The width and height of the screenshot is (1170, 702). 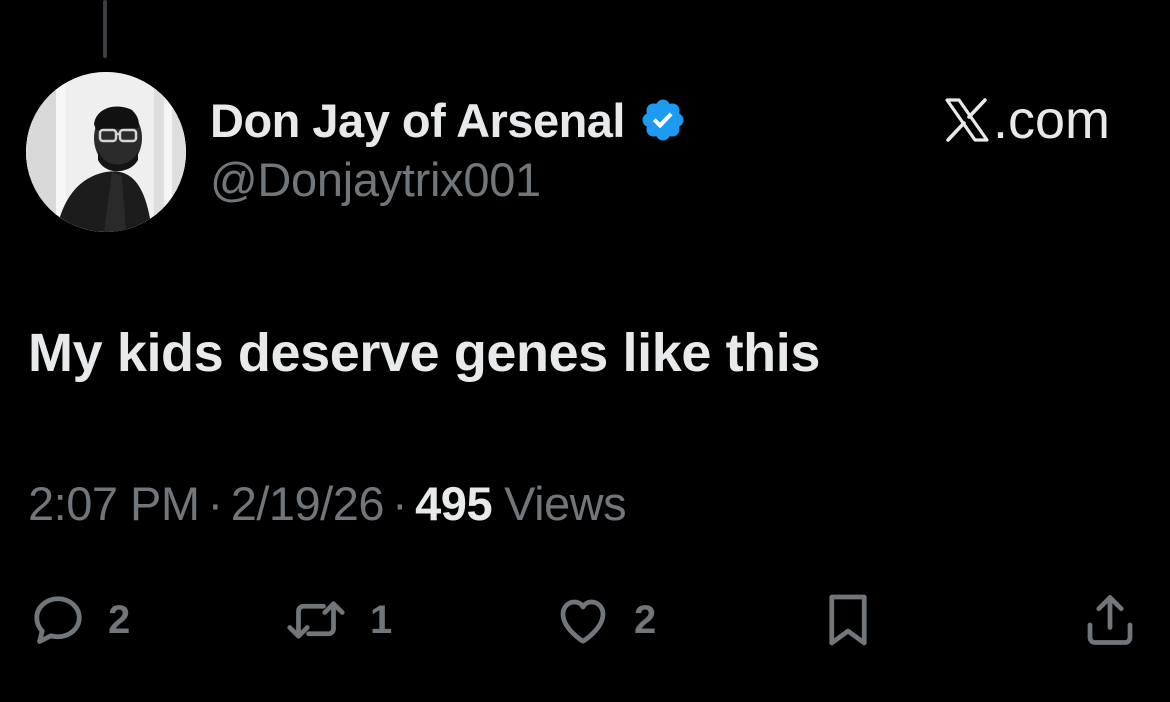 I want to click on source-brand: .com, so click(x=1026, y=120).